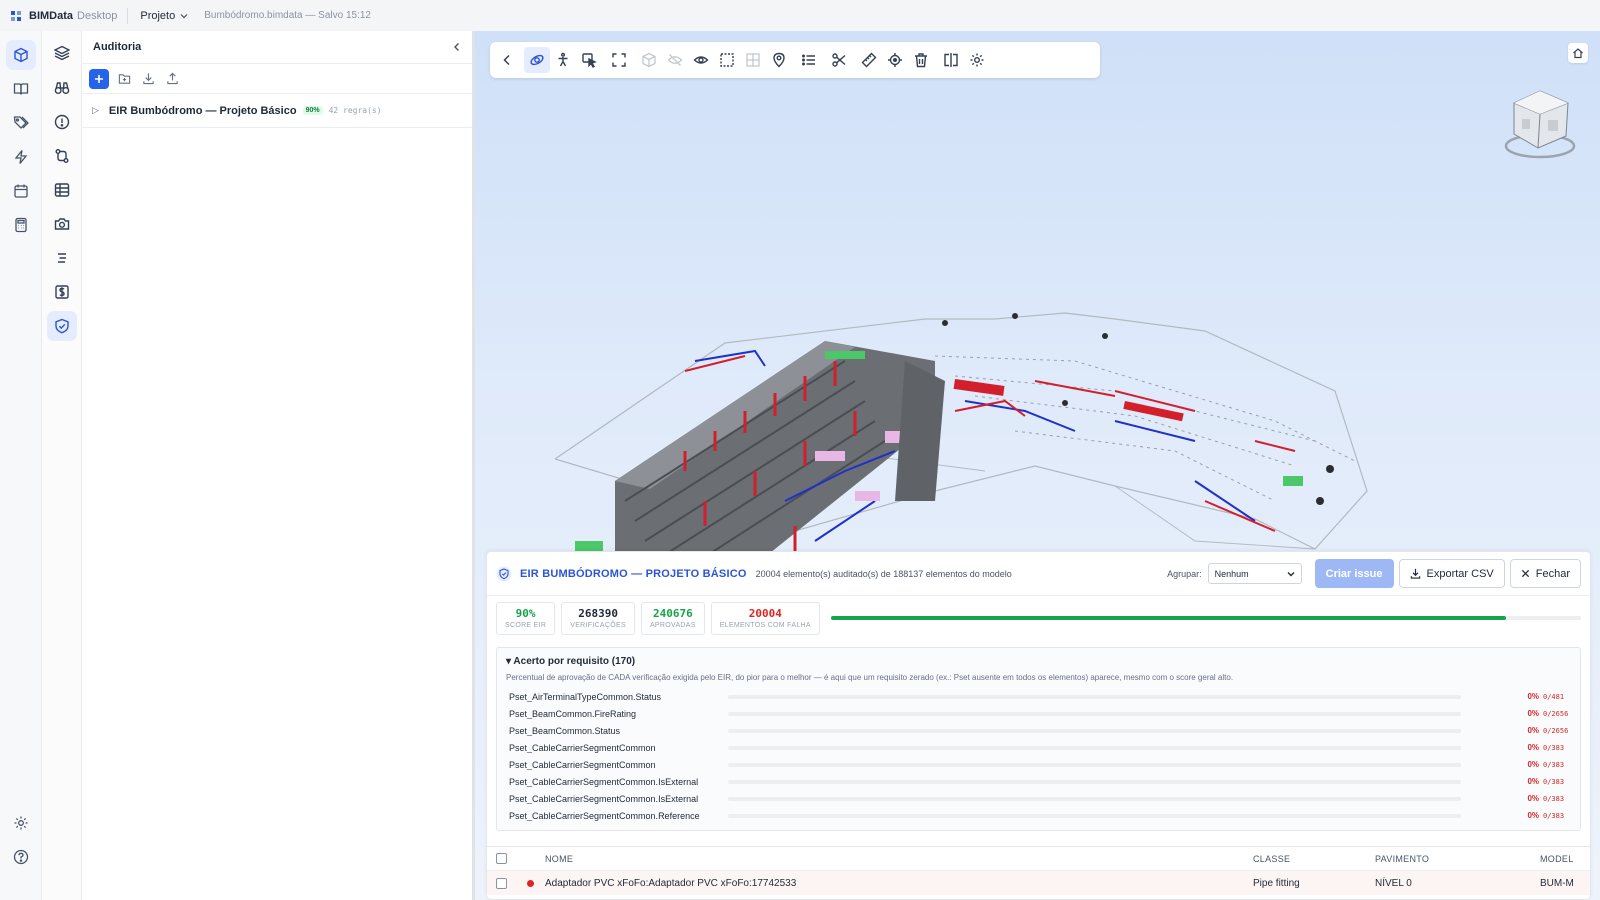 This screenshot has height=900, width=1600. What do you see at coordinates (573, 713) in the screenshot?
I see `requirement-name: Pset_BeamCommon.FireRating` at bounding box center [573, 713].